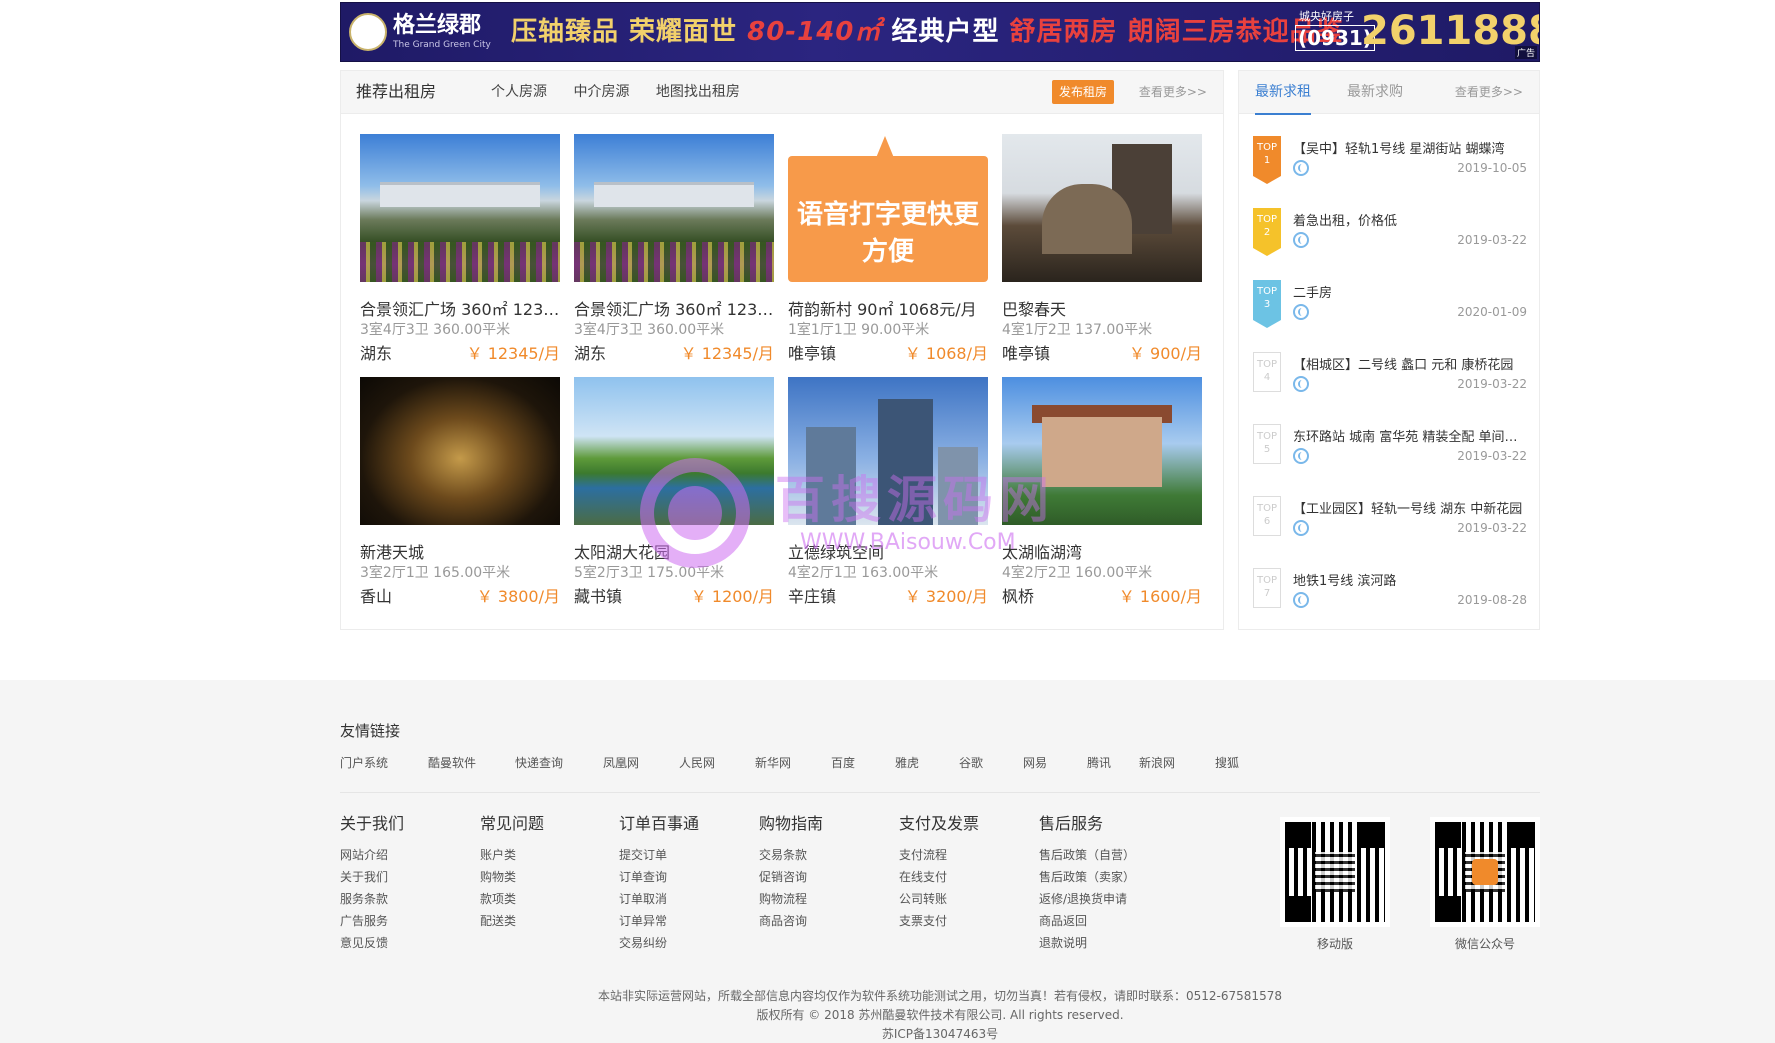 The height and width of the screenshot is (1043, 1775). What do you see at coordinates (964, 899) in the screenshot?
I see `footer-link: 公司转账` at bounding box center [964, 899].